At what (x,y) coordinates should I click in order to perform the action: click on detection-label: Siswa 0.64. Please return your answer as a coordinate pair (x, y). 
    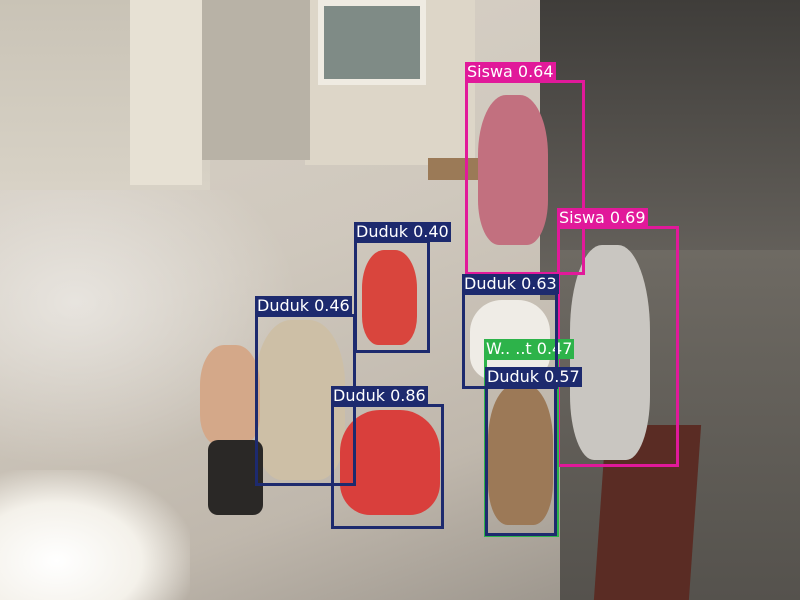
    Looking at the image, I should click on (510, 72).